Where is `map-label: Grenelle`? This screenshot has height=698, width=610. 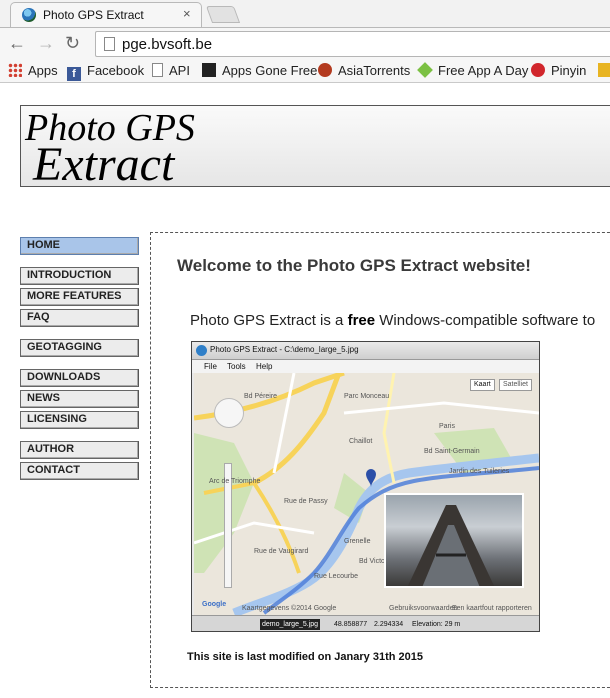
map-label: Grenelle is located at coordinates (357, 541).